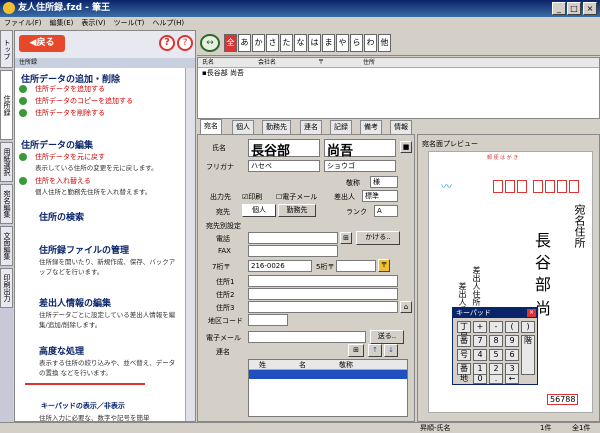  Describe the element at coordinates (496, 341) in the screenshot. I see `key-8: 8` at that location.